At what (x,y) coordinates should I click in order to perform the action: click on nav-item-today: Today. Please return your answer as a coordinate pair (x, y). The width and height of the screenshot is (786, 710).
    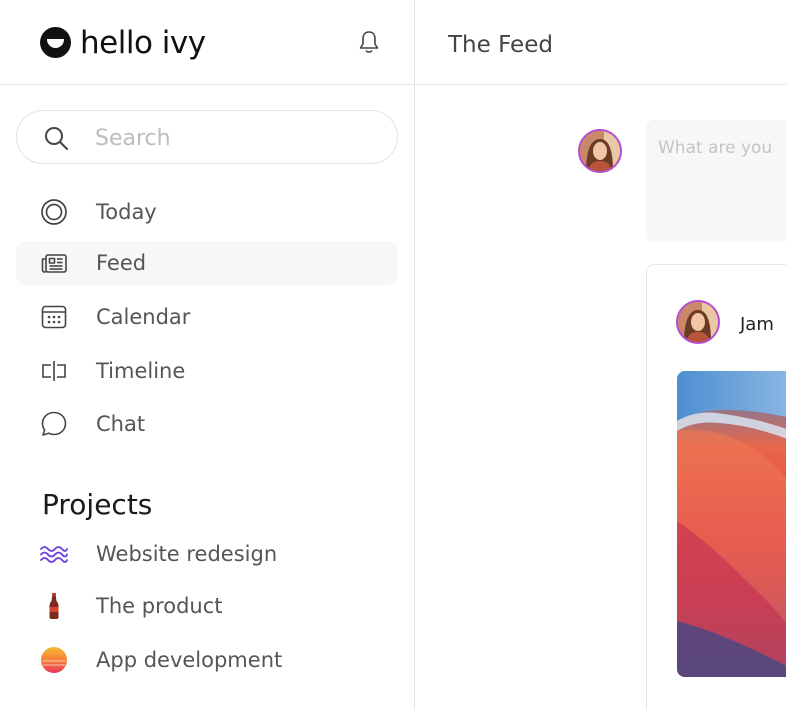
    Looking at the image, I should click on (207, 212).